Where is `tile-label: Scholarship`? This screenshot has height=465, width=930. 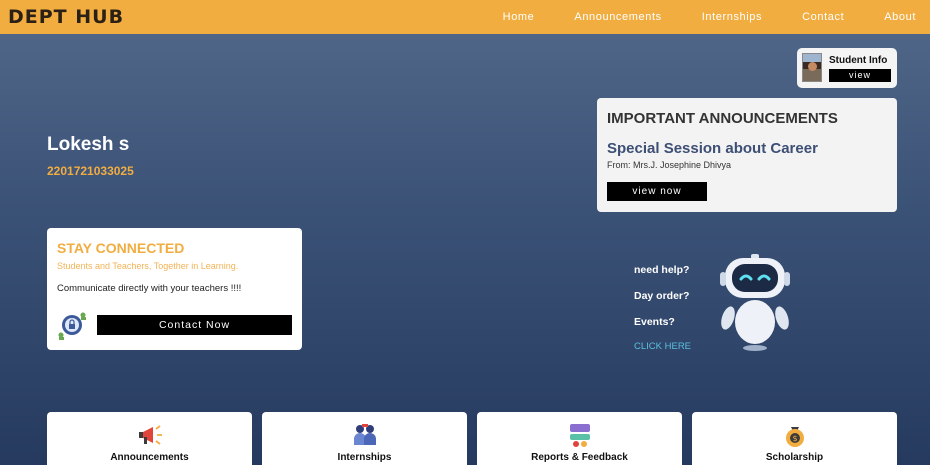
tile-label: Scholarship is located at coordinates (794, 457).